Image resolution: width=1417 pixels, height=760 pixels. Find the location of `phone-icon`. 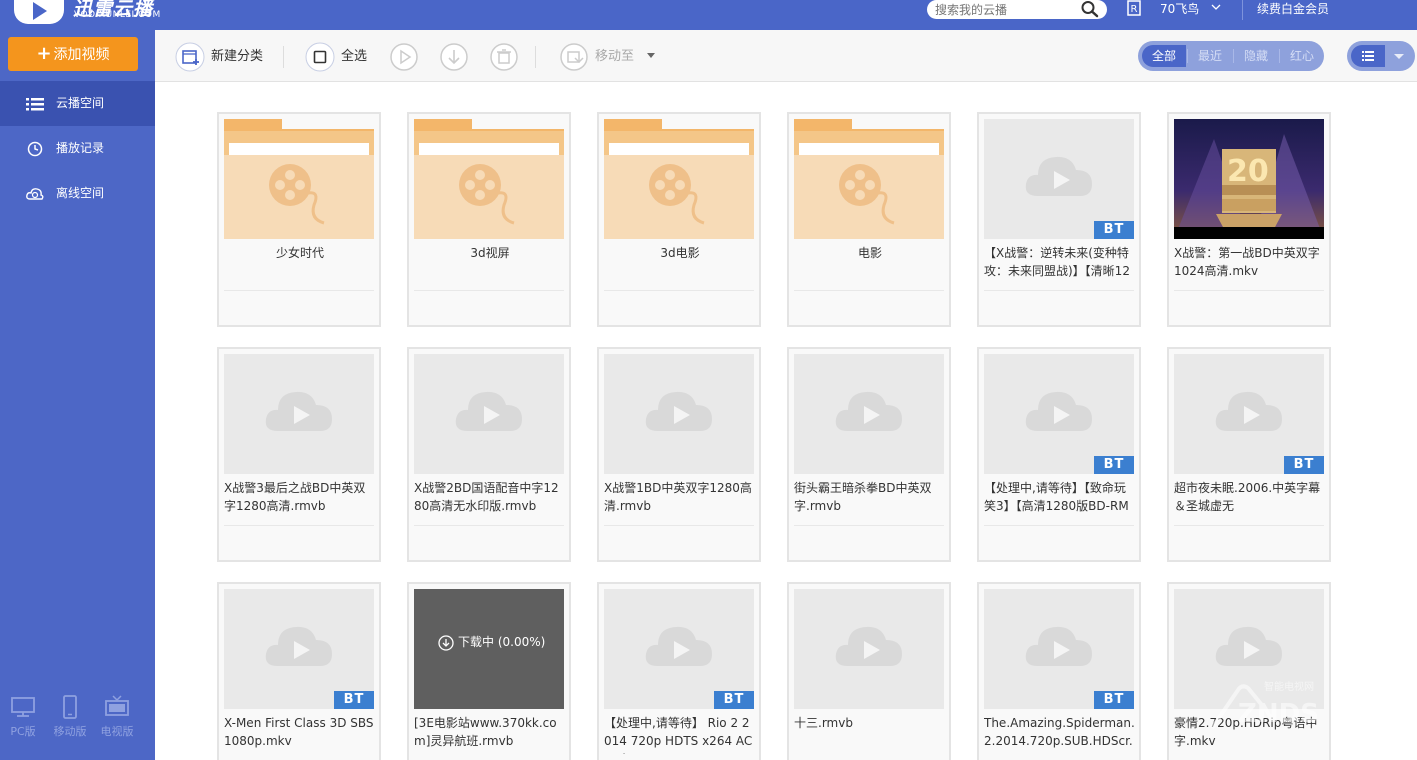

phone-icon is located at coordinates (70, 707).